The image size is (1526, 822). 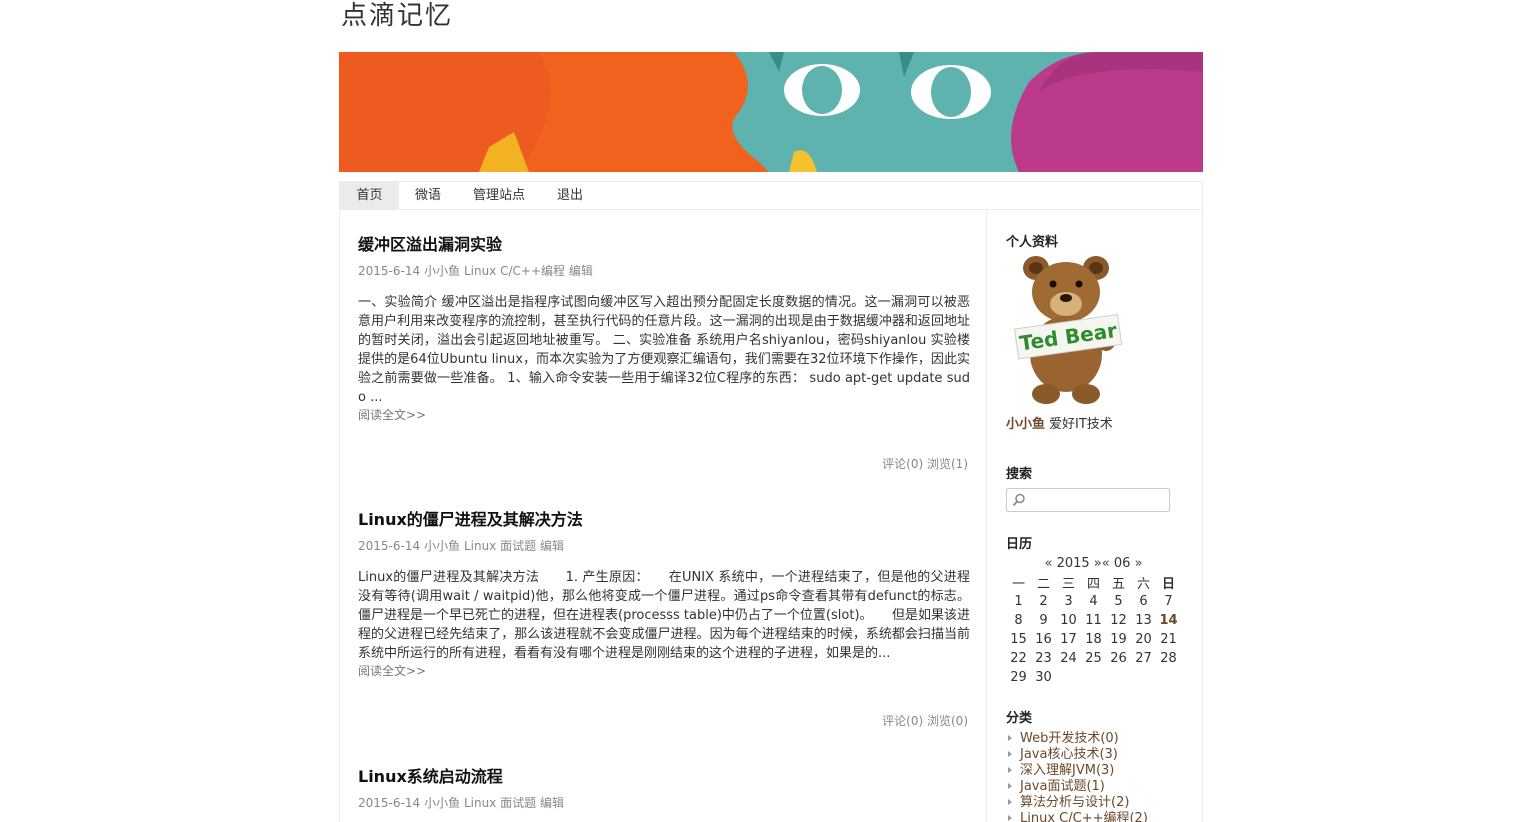 I want to click on calendar-next-month: », so click(x=1139, y=563).